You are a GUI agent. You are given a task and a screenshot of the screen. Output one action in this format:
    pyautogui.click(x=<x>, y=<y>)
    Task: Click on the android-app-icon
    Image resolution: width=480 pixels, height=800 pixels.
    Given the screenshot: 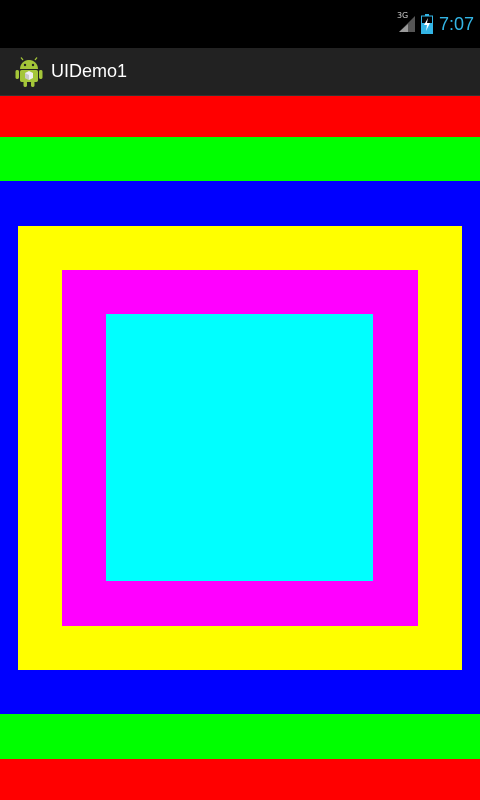 What is the action you would take?
    pyautogui.click(x=29, y=71)
    